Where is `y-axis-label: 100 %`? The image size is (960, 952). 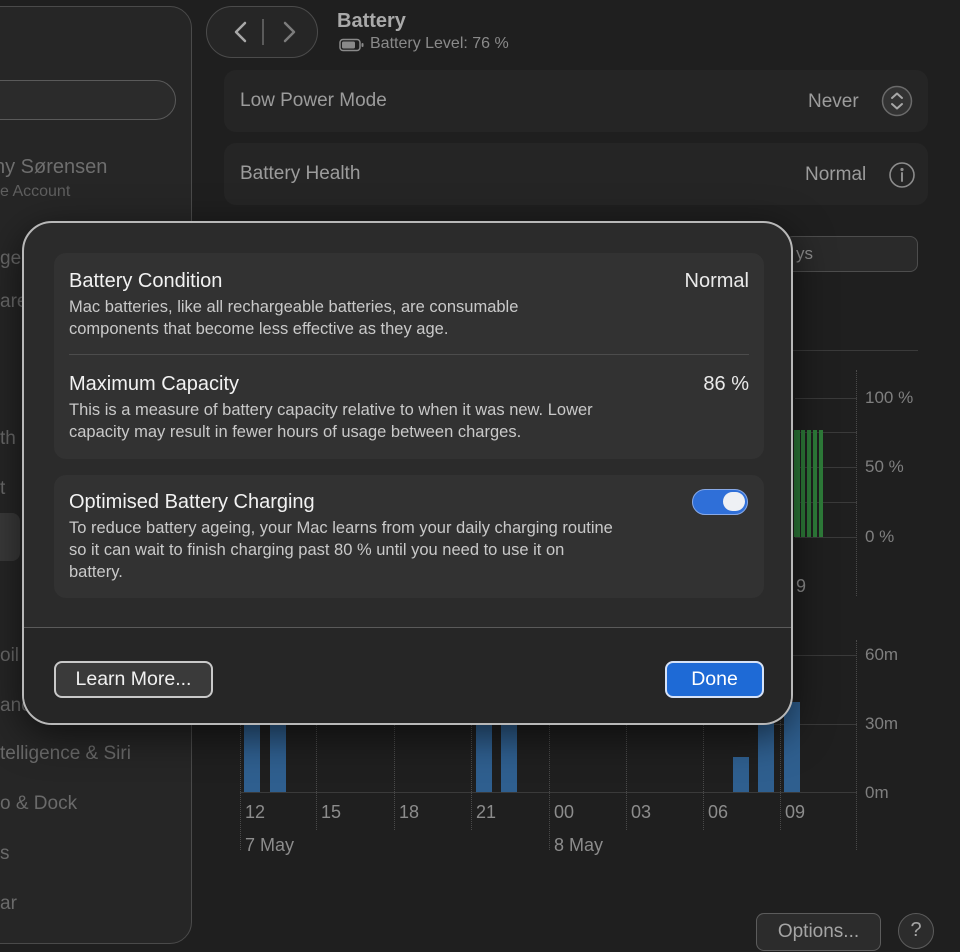 y-axis-label: 100 % is located at coordinates (889, 397).